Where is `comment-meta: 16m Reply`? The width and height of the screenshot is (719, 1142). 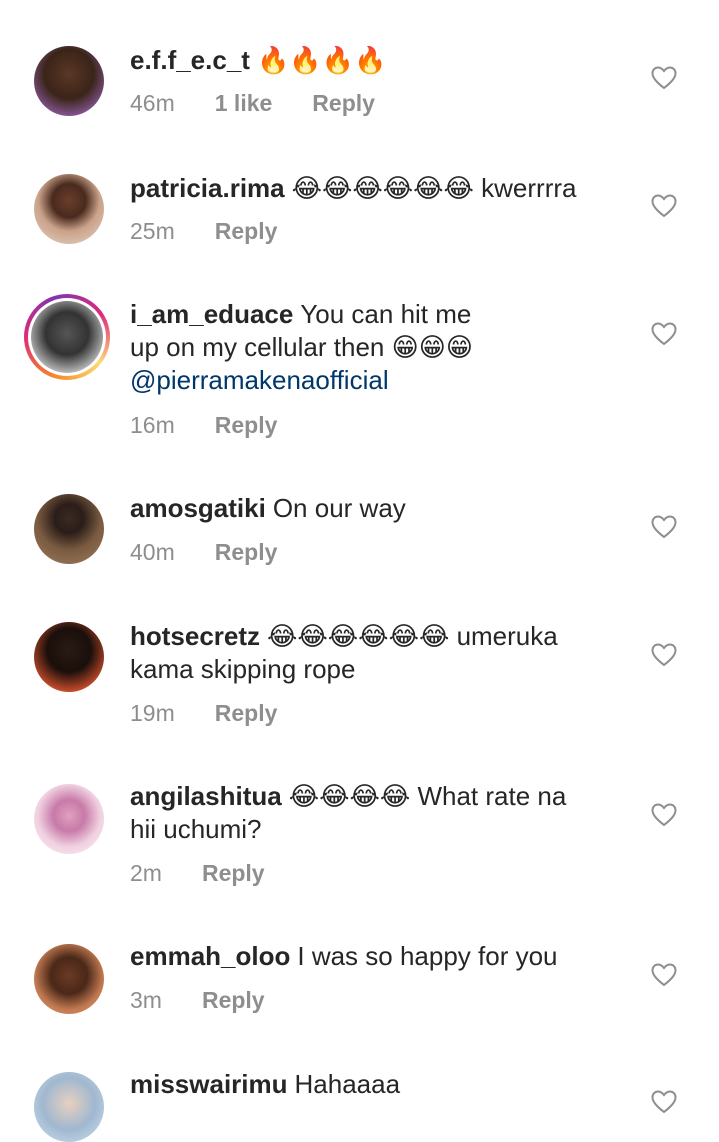
comment-meta: 16m Reply is located at coordinates (203, 425).